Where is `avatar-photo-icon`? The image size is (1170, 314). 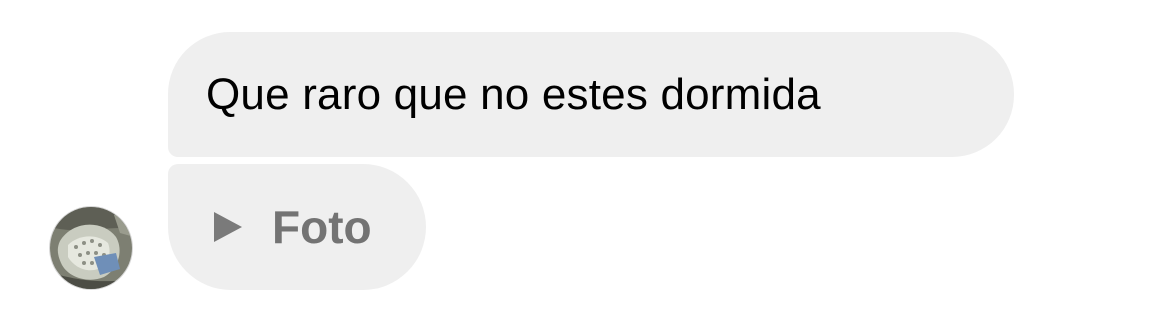
avatar-photo-icon is located at coordinates (91, 248).